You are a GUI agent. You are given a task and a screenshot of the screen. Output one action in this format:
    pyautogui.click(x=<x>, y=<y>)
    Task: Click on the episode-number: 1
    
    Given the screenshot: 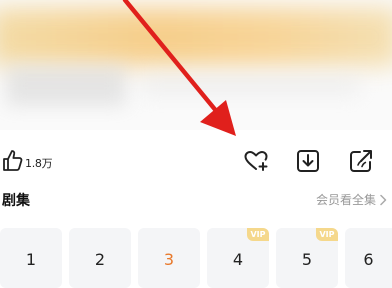 What is the action you would take?
    pyautogui.click(x=31, y=259)
    